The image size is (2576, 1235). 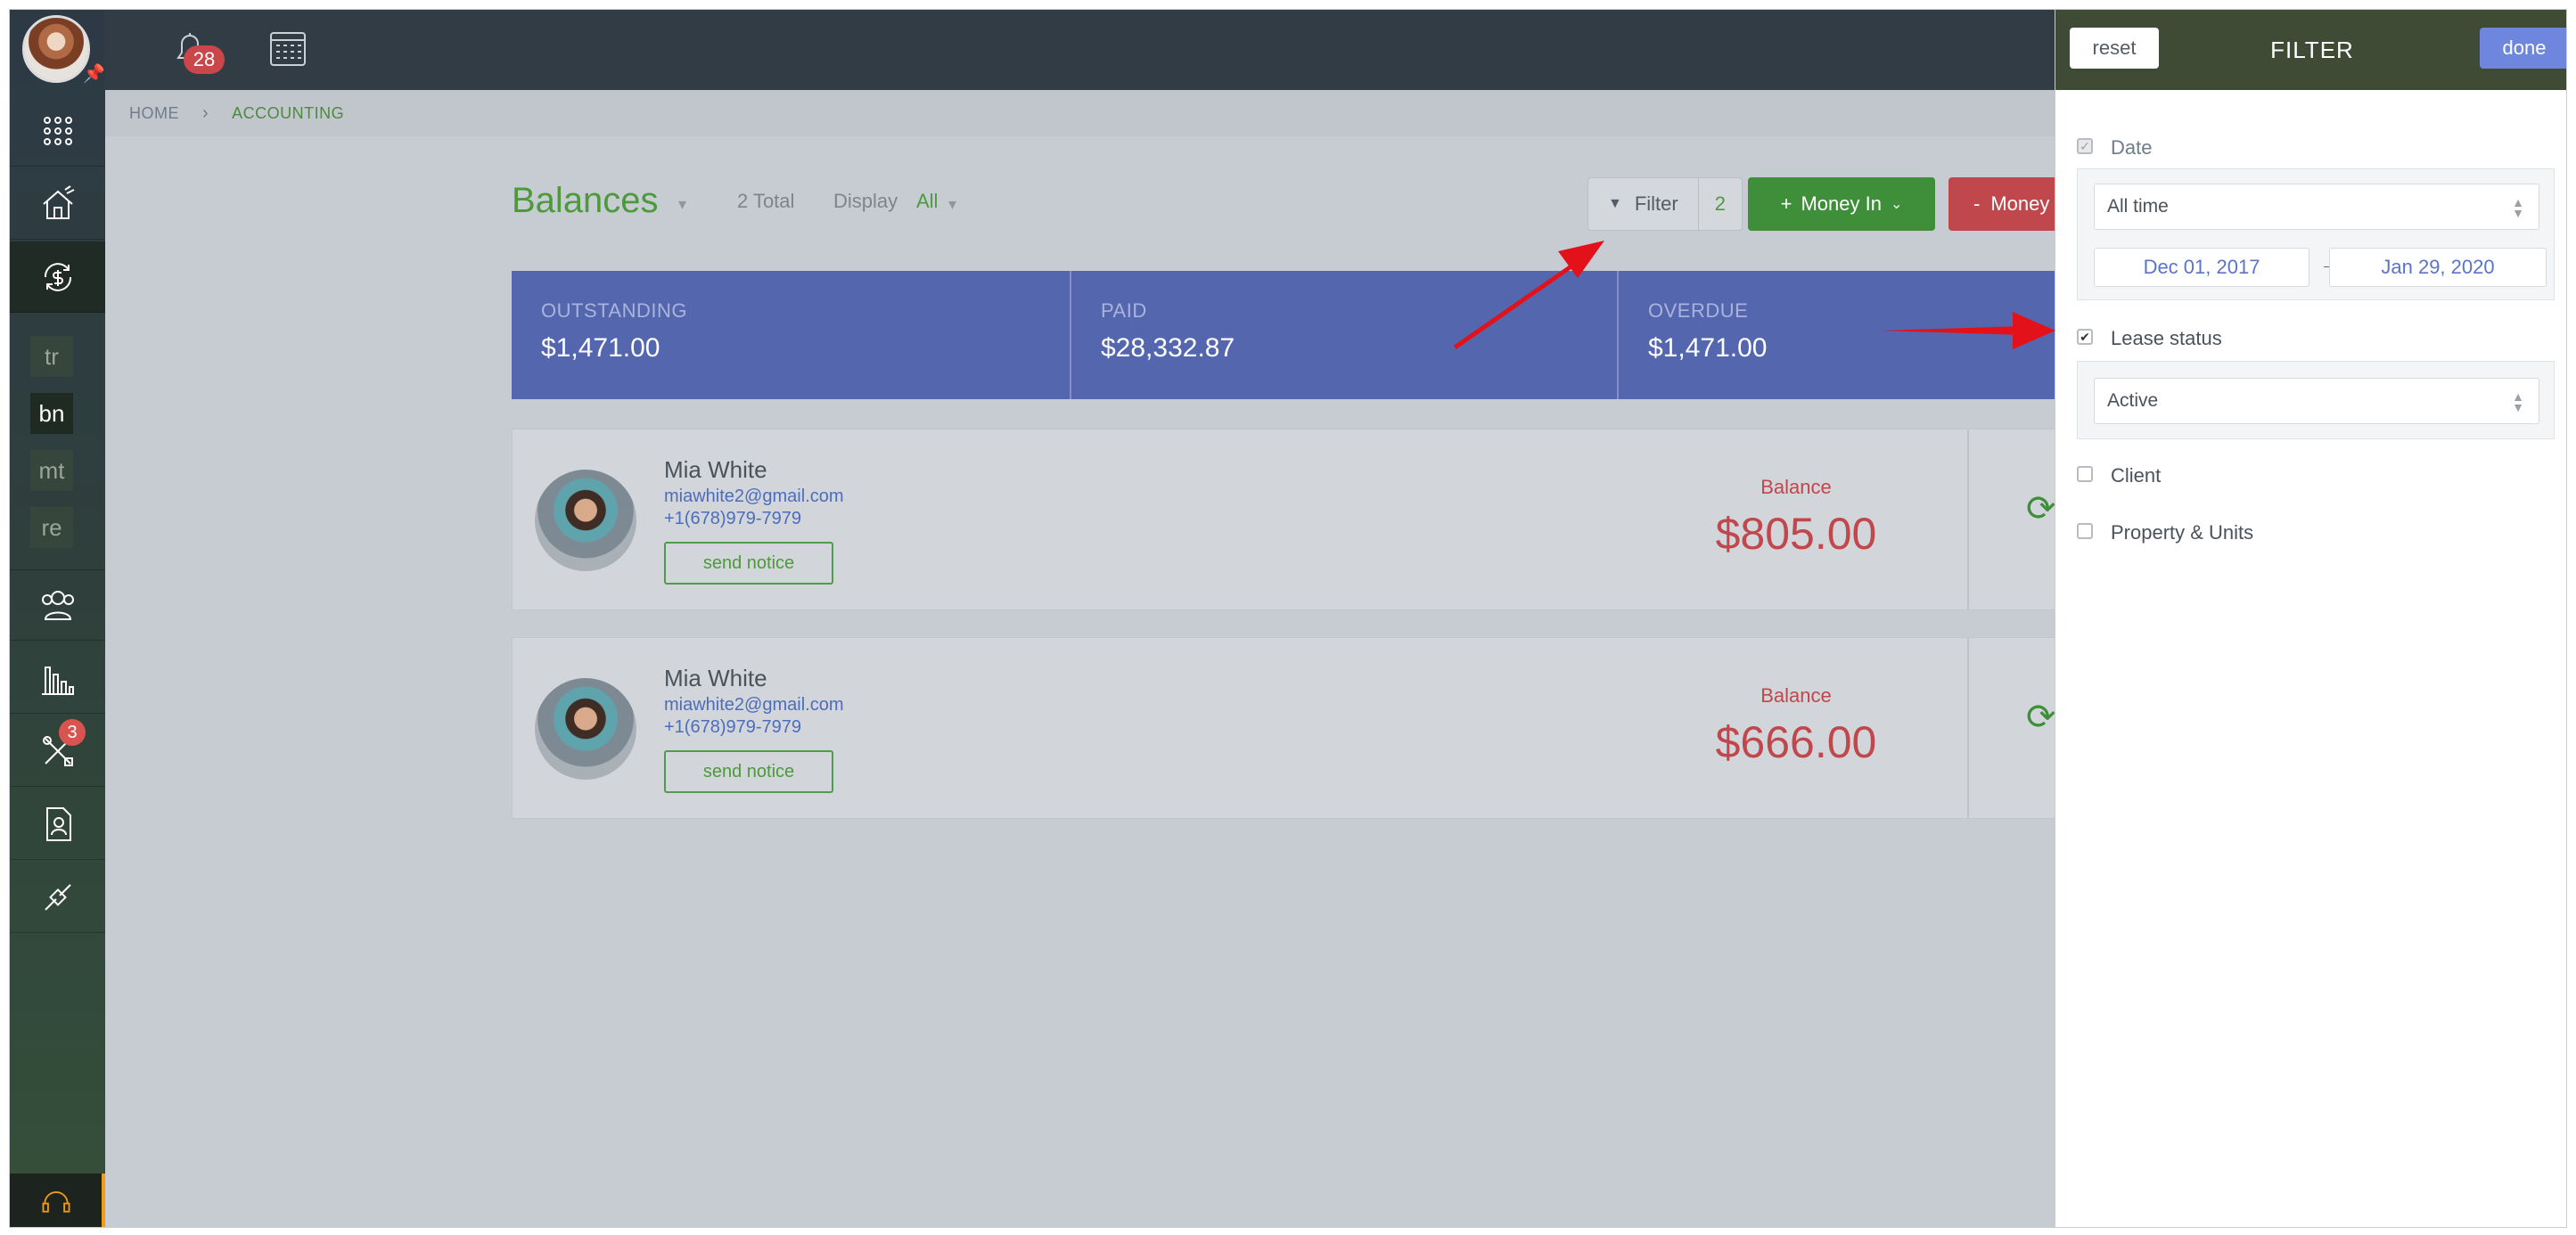 I want to click on user-avatar, so click(x=56, y=49).